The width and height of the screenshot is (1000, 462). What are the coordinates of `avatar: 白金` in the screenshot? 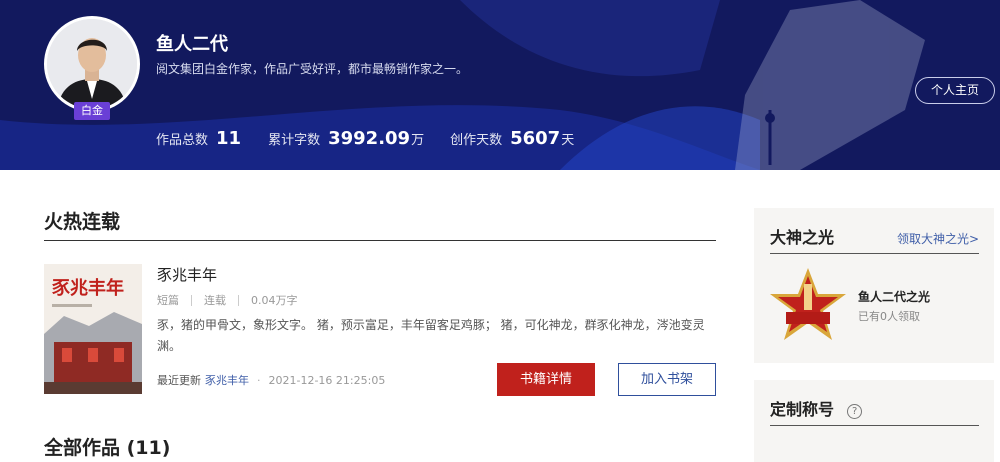 It's located at (92, 68).